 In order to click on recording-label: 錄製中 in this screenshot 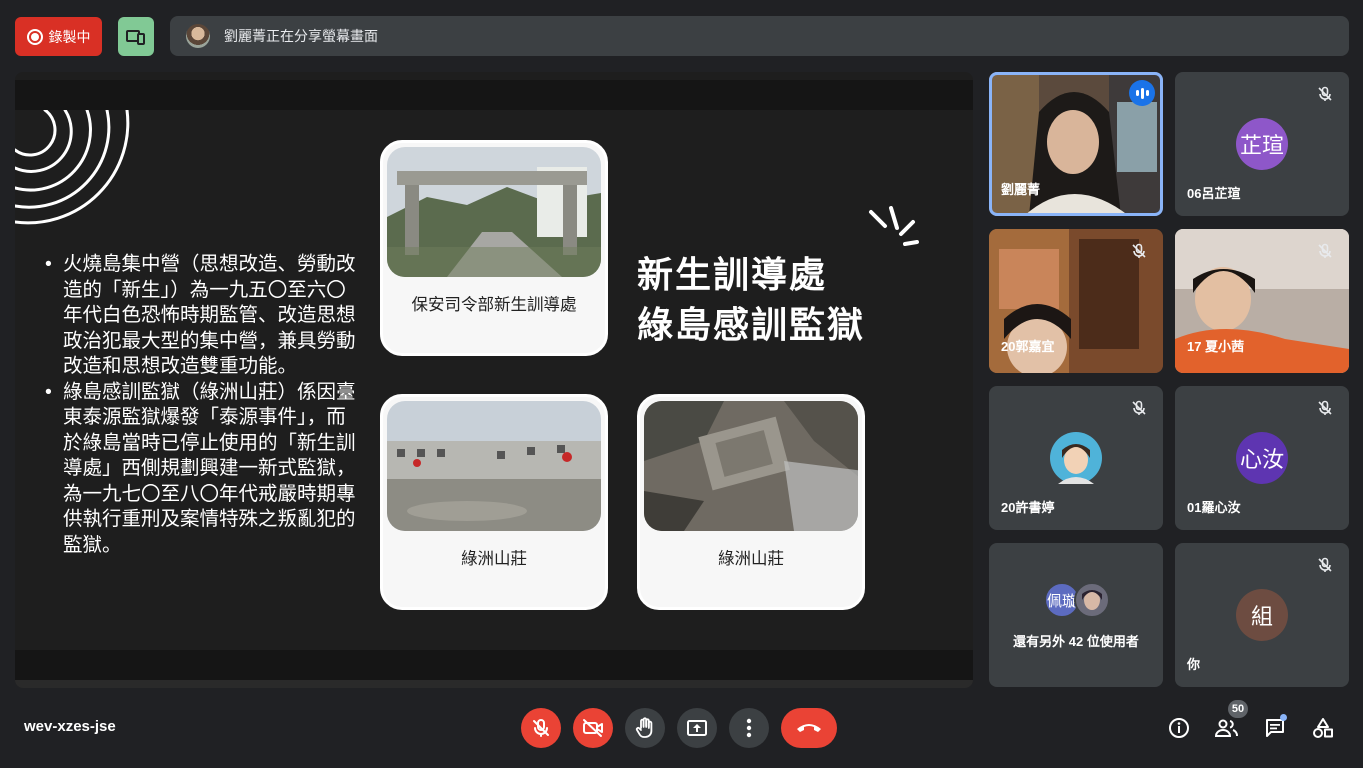, I will do `click(69, 36)`.